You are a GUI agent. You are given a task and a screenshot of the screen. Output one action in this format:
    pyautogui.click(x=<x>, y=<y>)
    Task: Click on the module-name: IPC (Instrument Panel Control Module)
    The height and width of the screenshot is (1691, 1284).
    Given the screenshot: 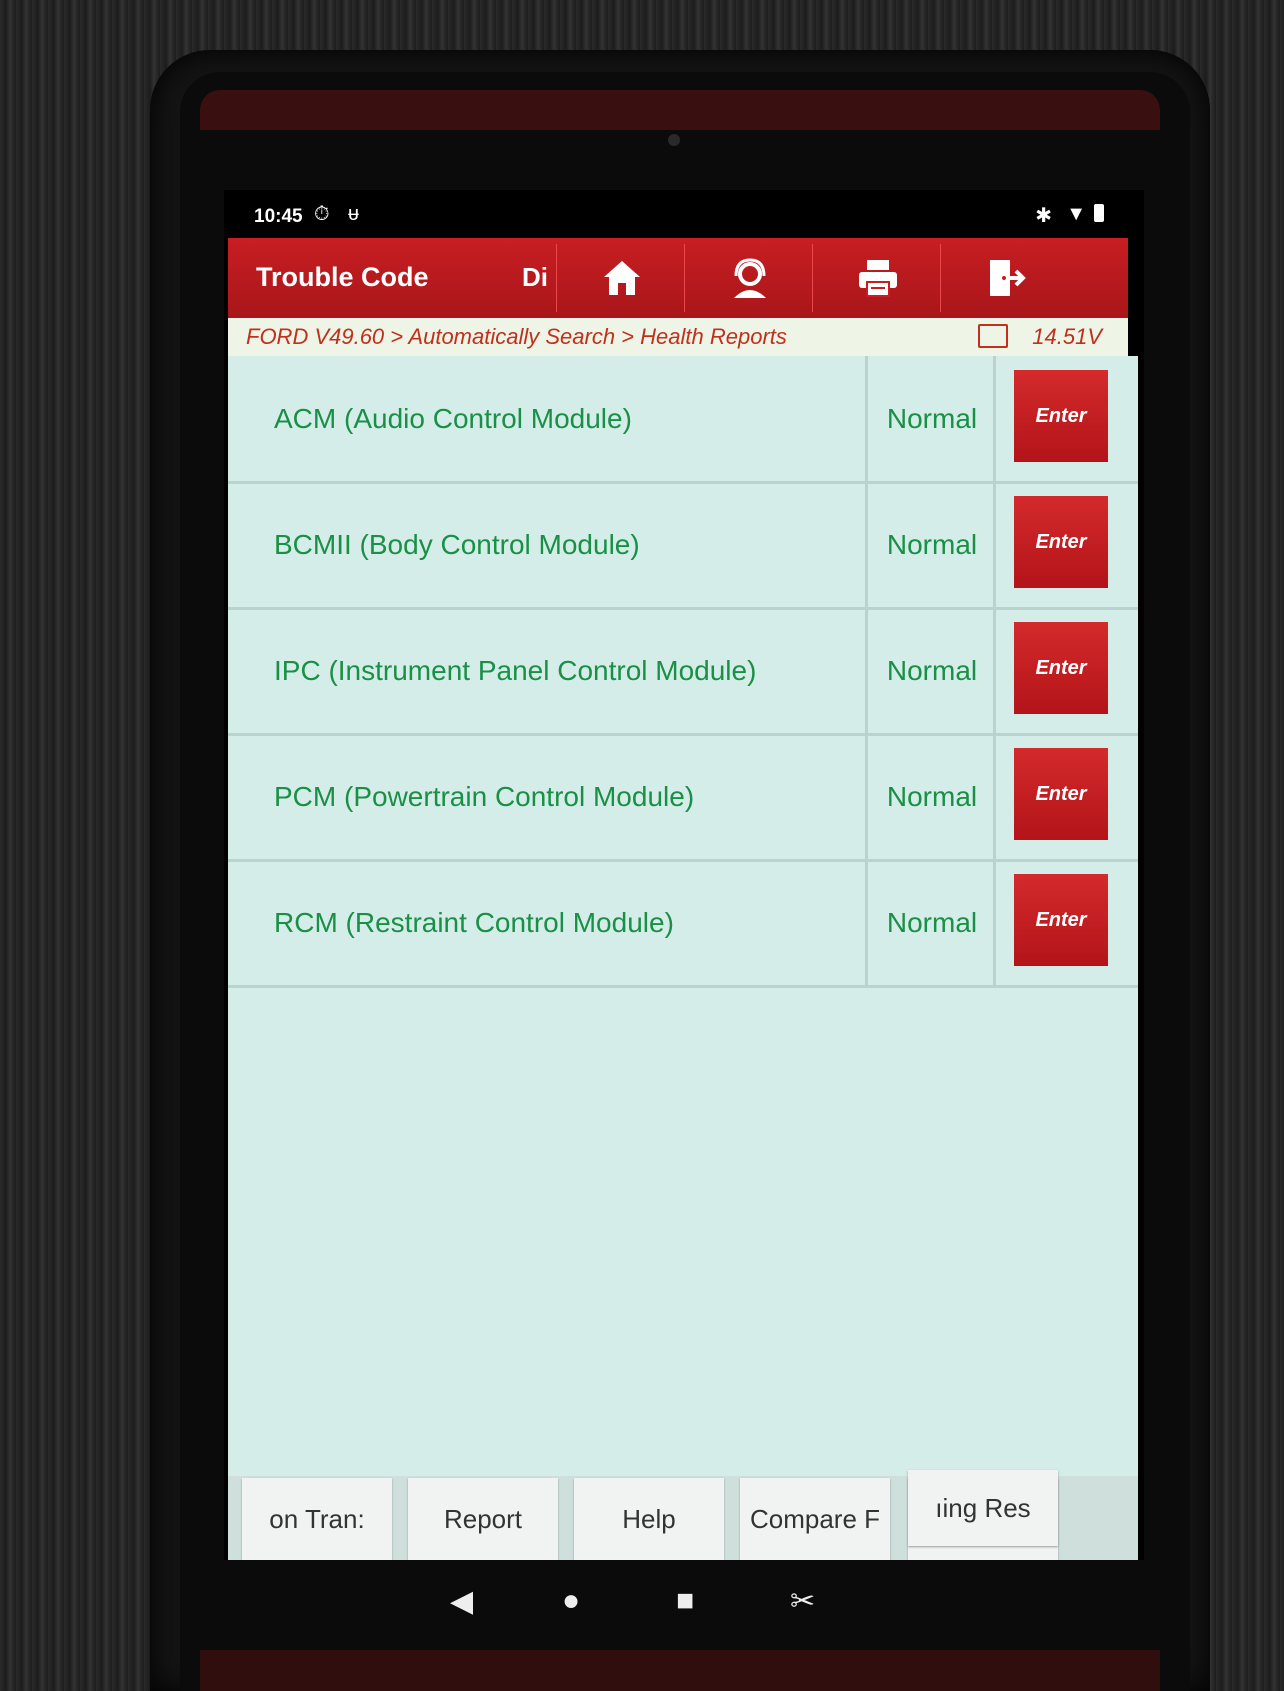 What is the action you would take?
    pyautogui.click(x=548, y=670)
    